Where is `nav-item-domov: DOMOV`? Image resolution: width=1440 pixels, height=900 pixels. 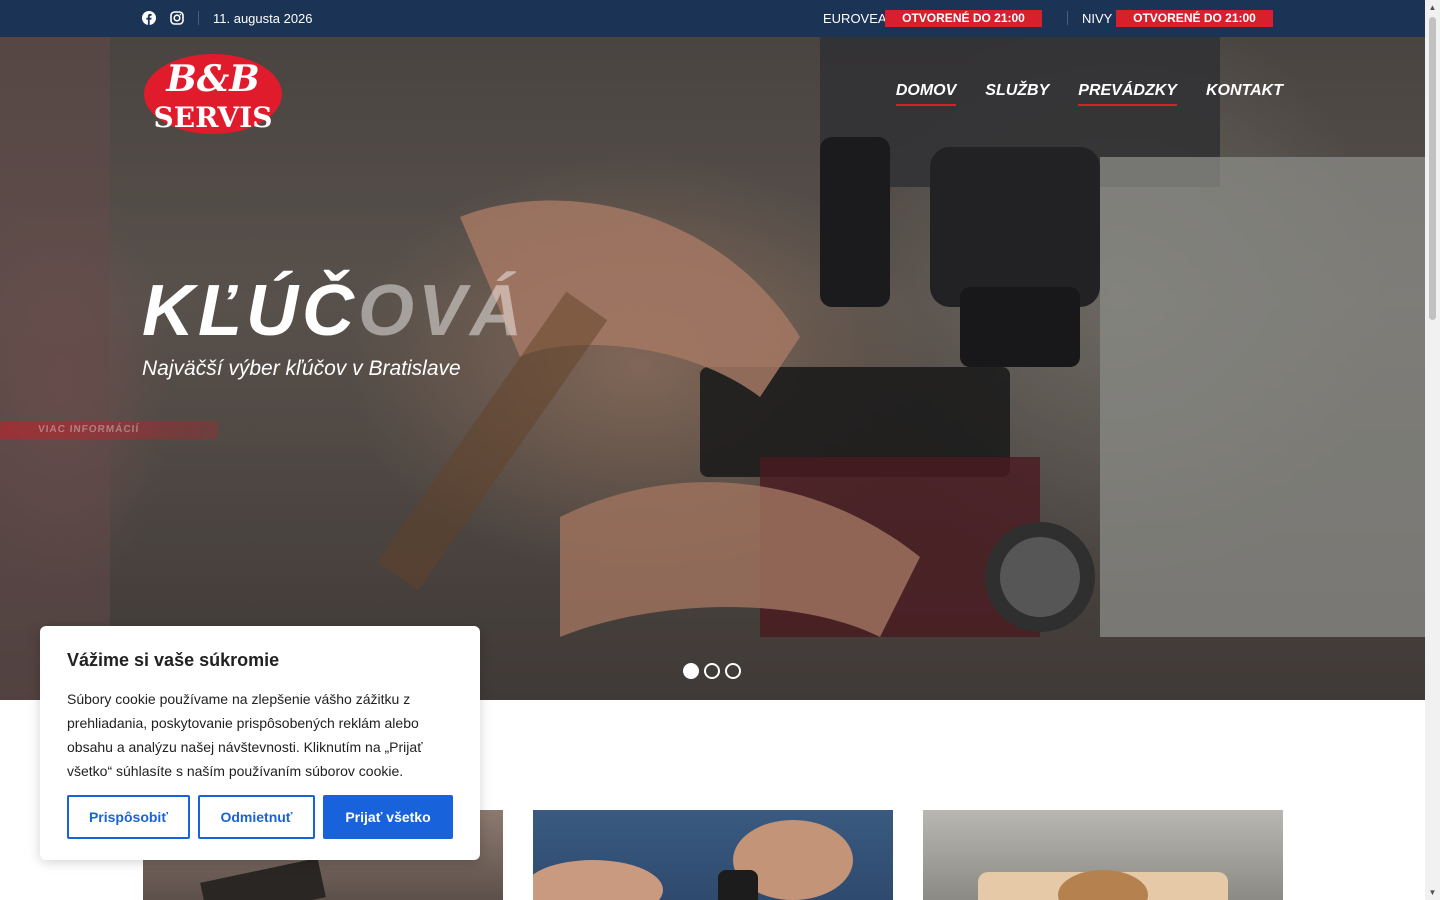
nav-item-domov: DOMOV is located at coordinates (926, 94).